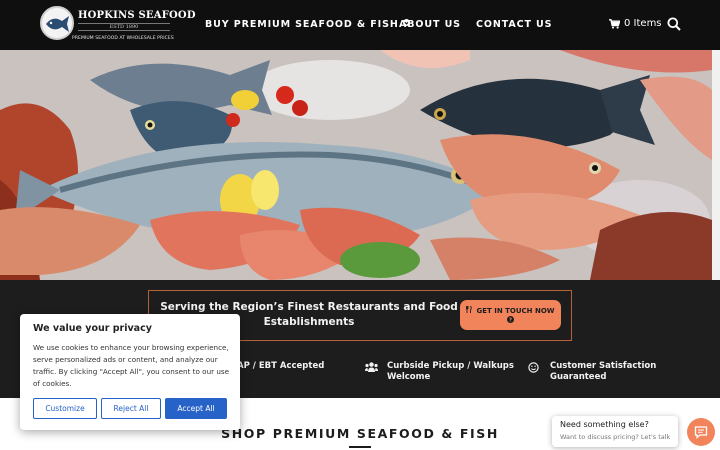 The height and width of the screenshot is (450, 720). Describe the element at coordinates (57, 23) in the screenshot. I see `fish-logo-icon` at that location.